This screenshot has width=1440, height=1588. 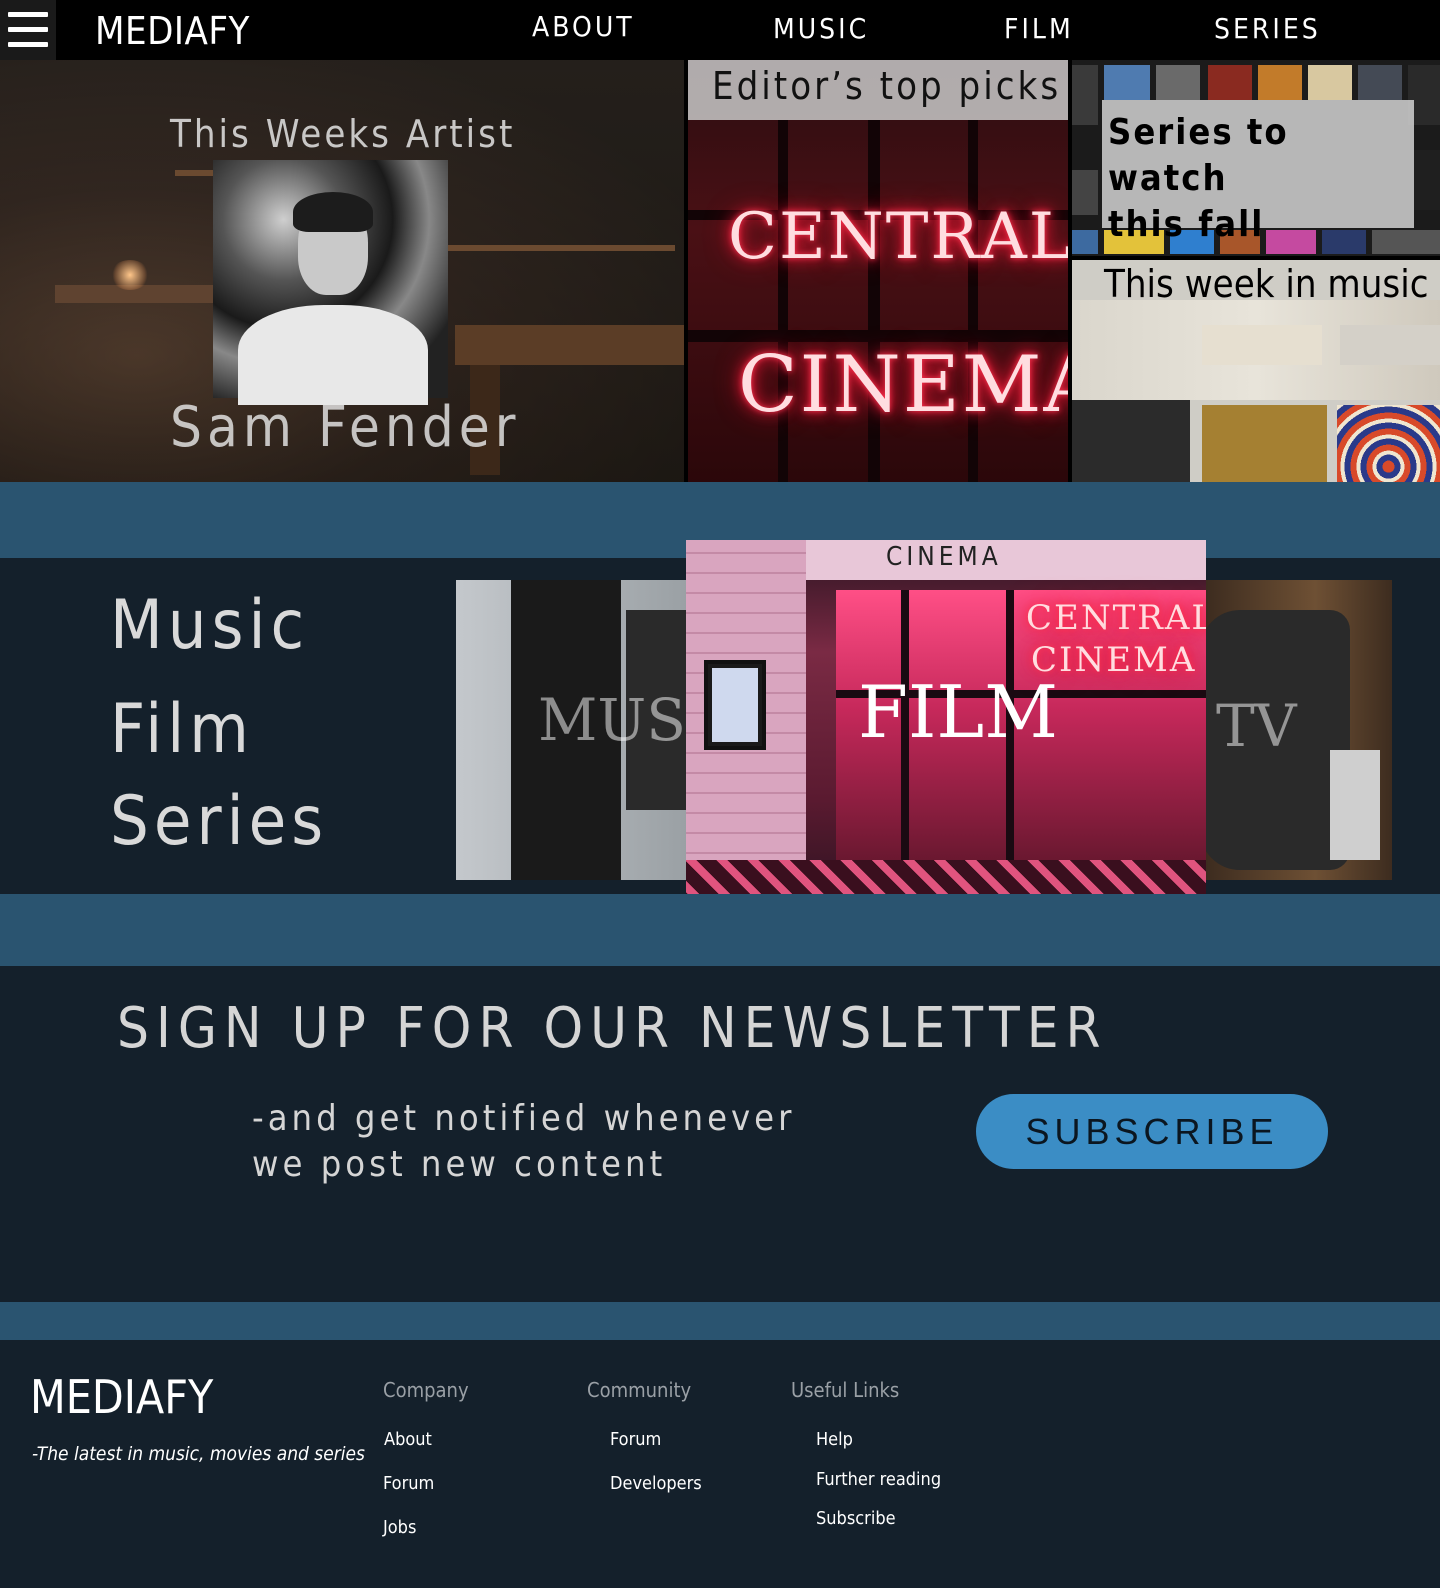 What do you see at coordinates (560, 248) in the screenshot?
I see `room-shelf` at bounding box center [560, 248].